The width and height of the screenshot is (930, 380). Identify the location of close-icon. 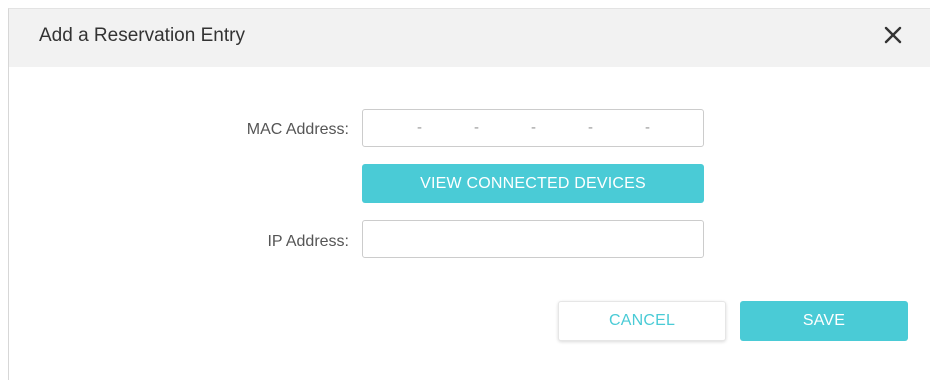
(893, 35).